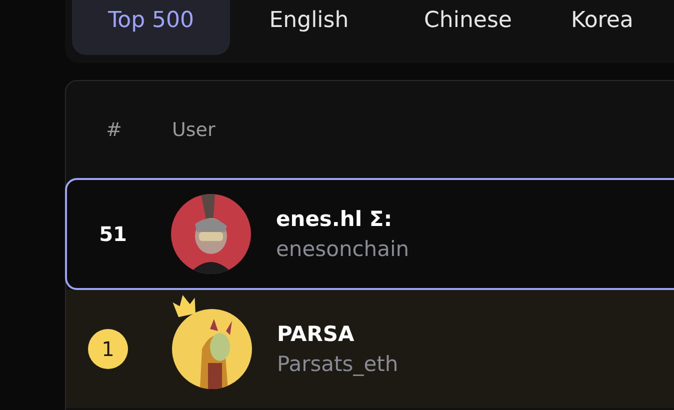 The height and width of the screenshot is (410, 674). I want to click on rank-badge: 1, so click(108, 349).